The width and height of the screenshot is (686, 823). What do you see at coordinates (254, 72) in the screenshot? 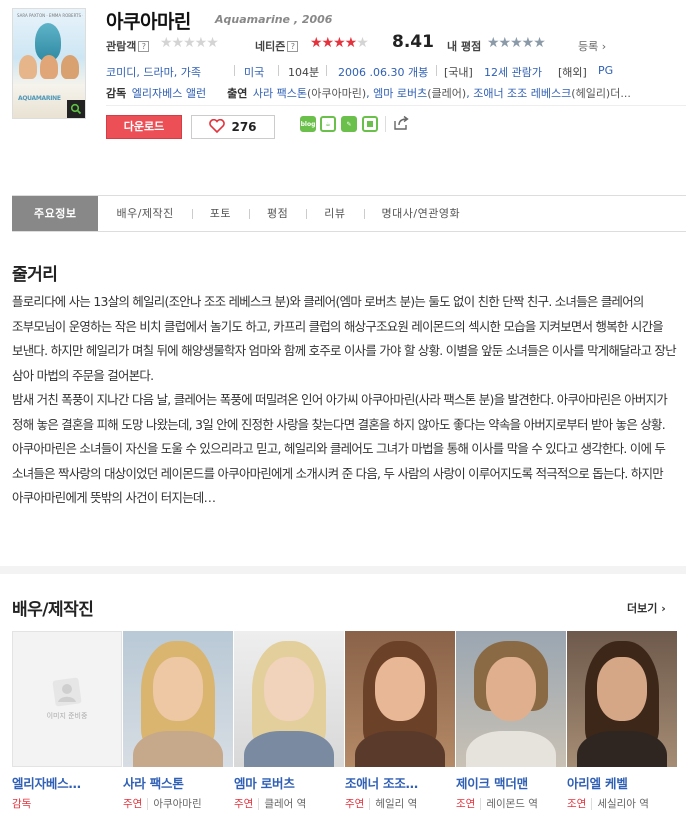
I see `country: 미국` at bounding box center [254, 72].